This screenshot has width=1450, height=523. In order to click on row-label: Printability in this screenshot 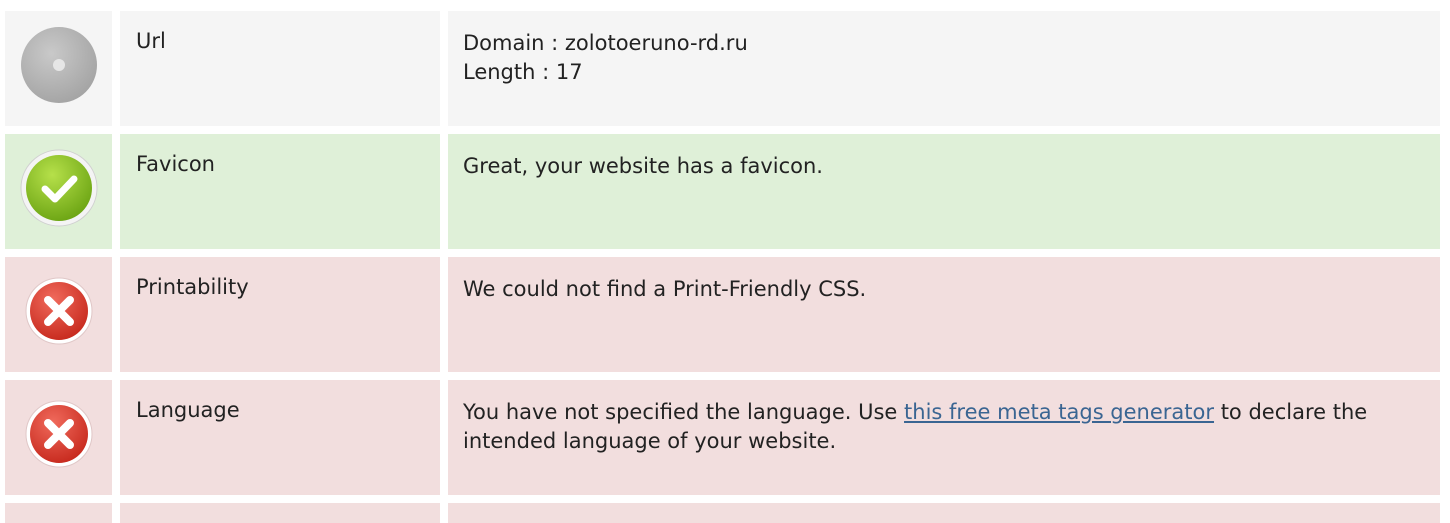, I will do `click(280, 314)`.